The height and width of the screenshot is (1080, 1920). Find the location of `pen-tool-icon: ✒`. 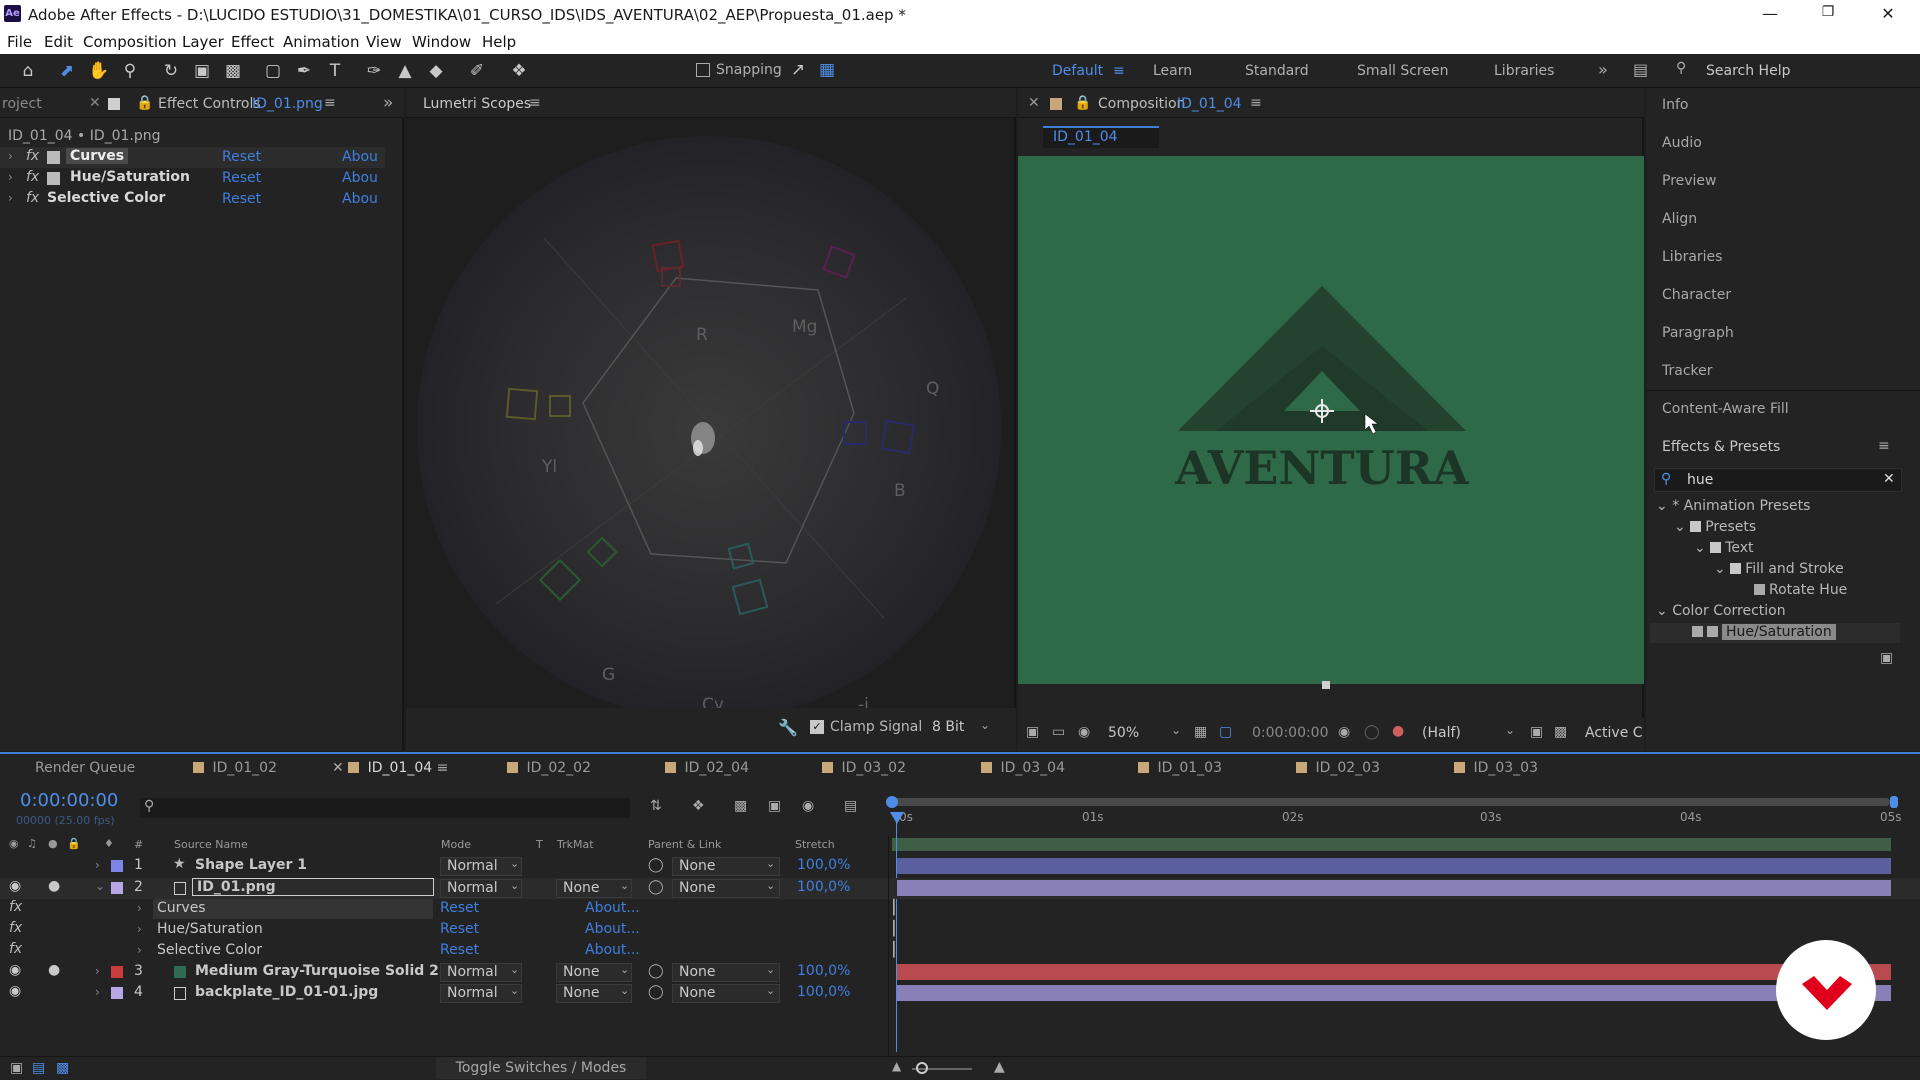

pen-tool-icon: ✒ is located at coordinates (304, 71).